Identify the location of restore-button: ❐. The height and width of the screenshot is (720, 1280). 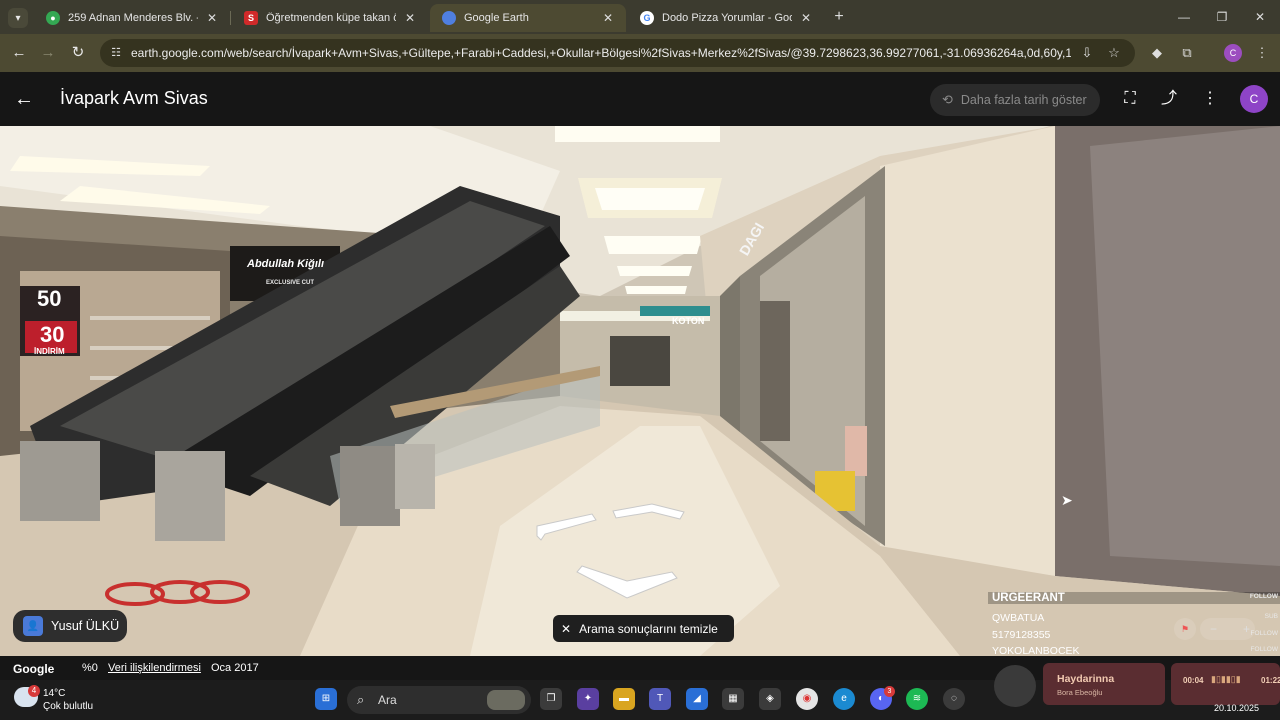
(1222, 17).